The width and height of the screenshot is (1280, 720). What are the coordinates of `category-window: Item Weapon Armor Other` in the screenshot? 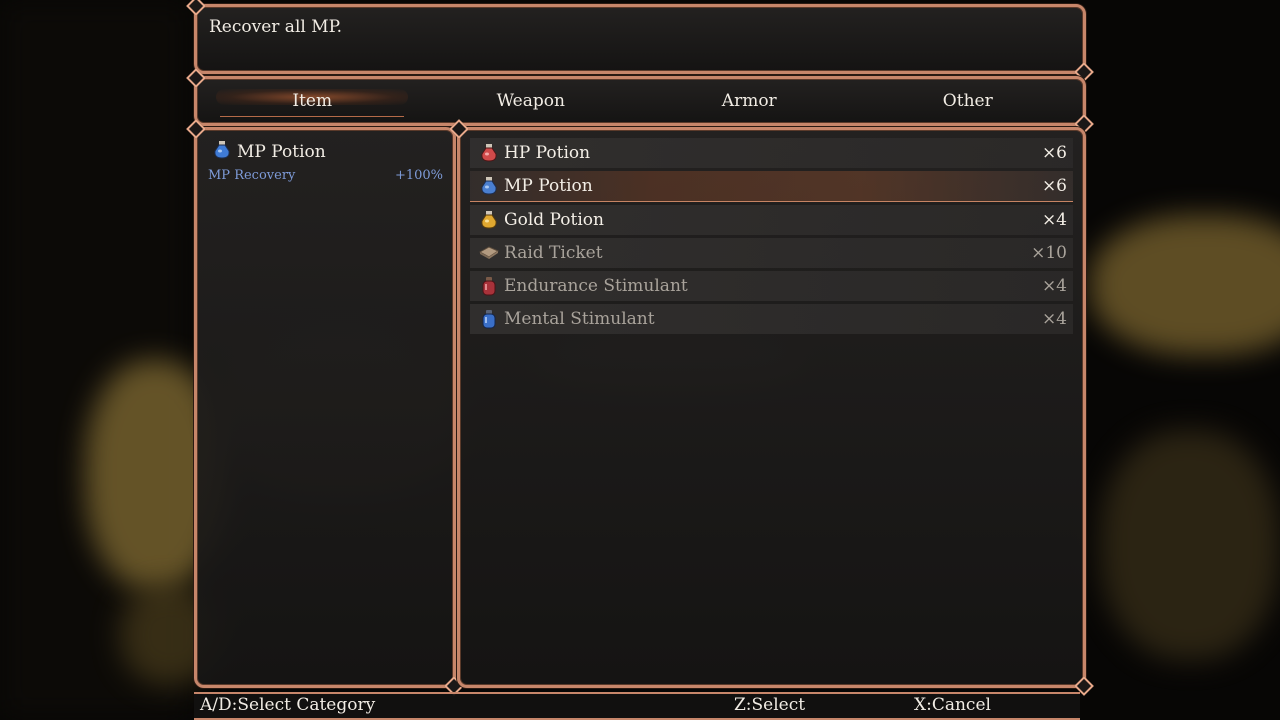 It's located at (640, 101).